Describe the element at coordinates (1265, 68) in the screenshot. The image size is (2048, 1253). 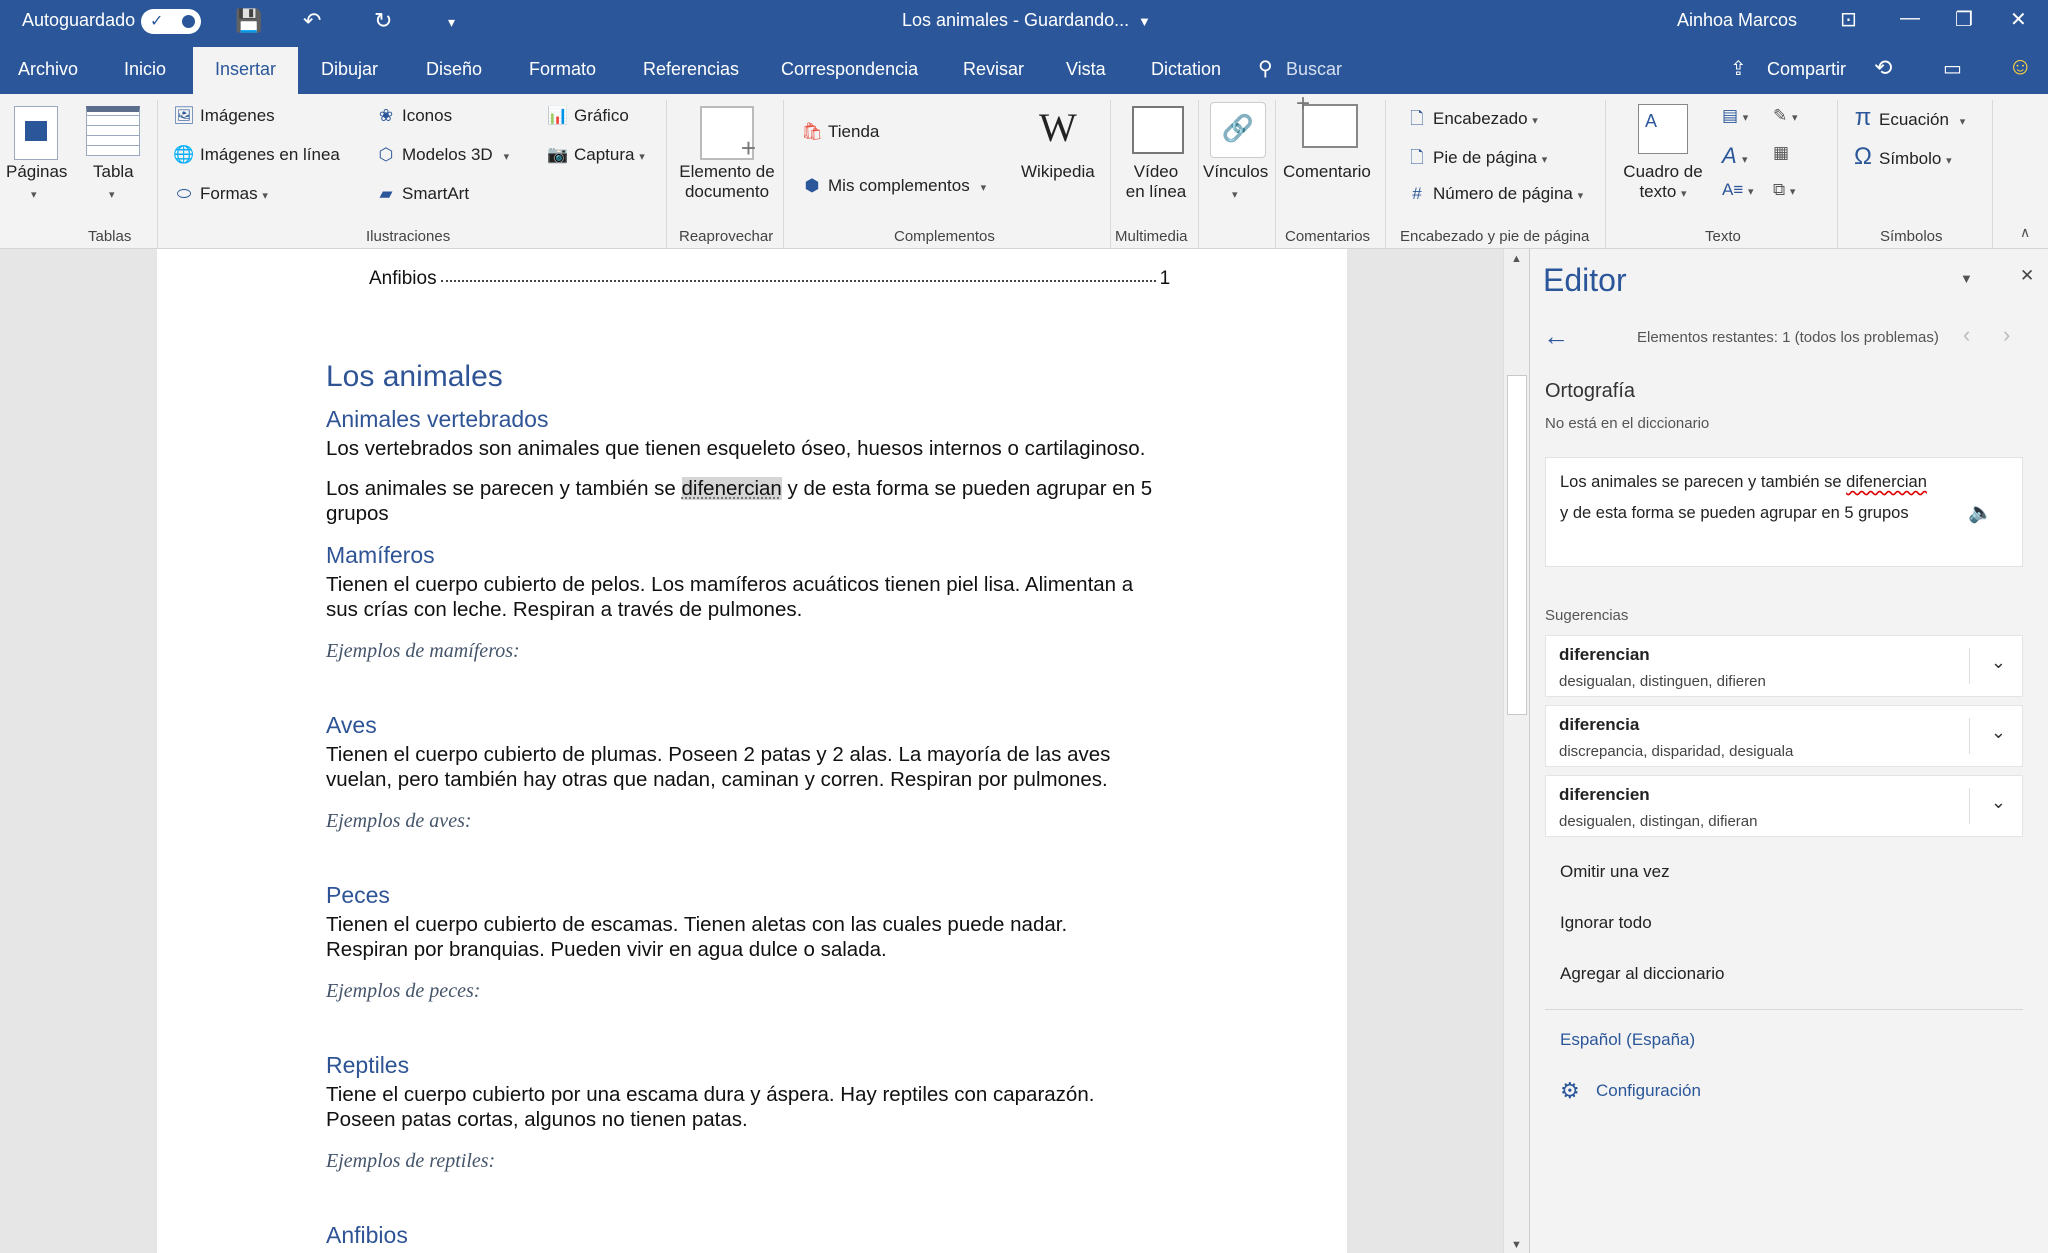
I see `search-icon: ⚲` at that location.